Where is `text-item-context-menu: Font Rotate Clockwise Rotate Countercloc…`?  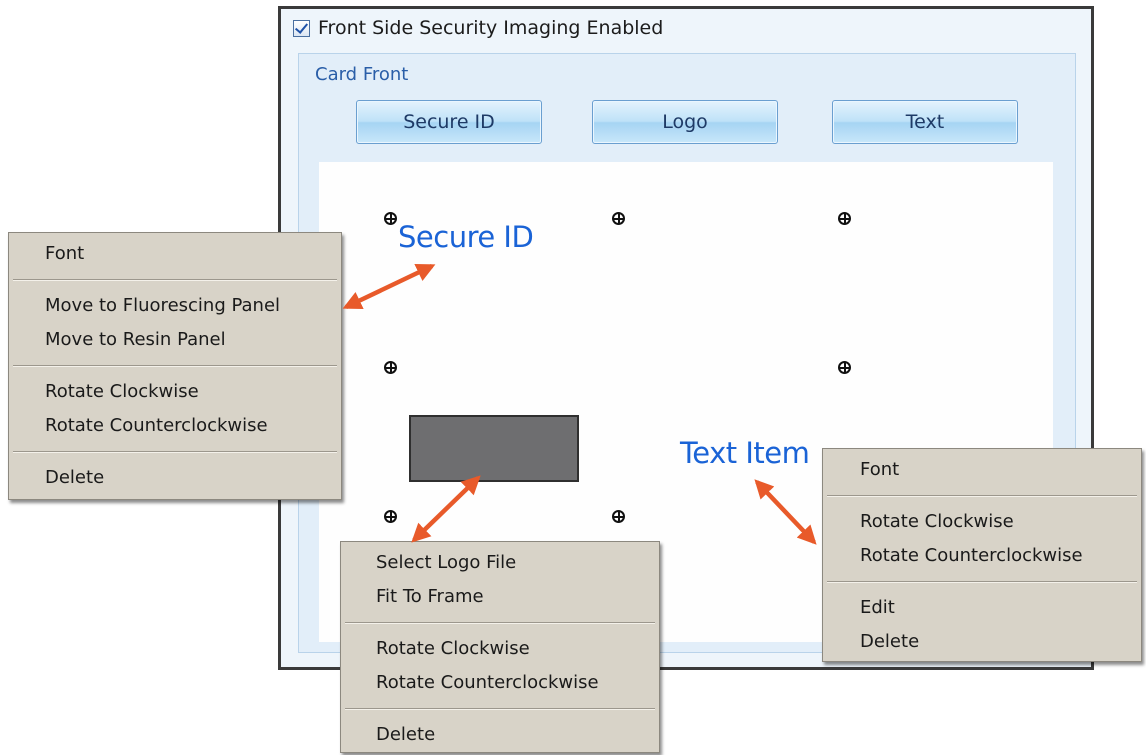 text-item-context-menu: Font Rotate Clockwise Rotate Countercloc… is located at coordinates (982, 555).